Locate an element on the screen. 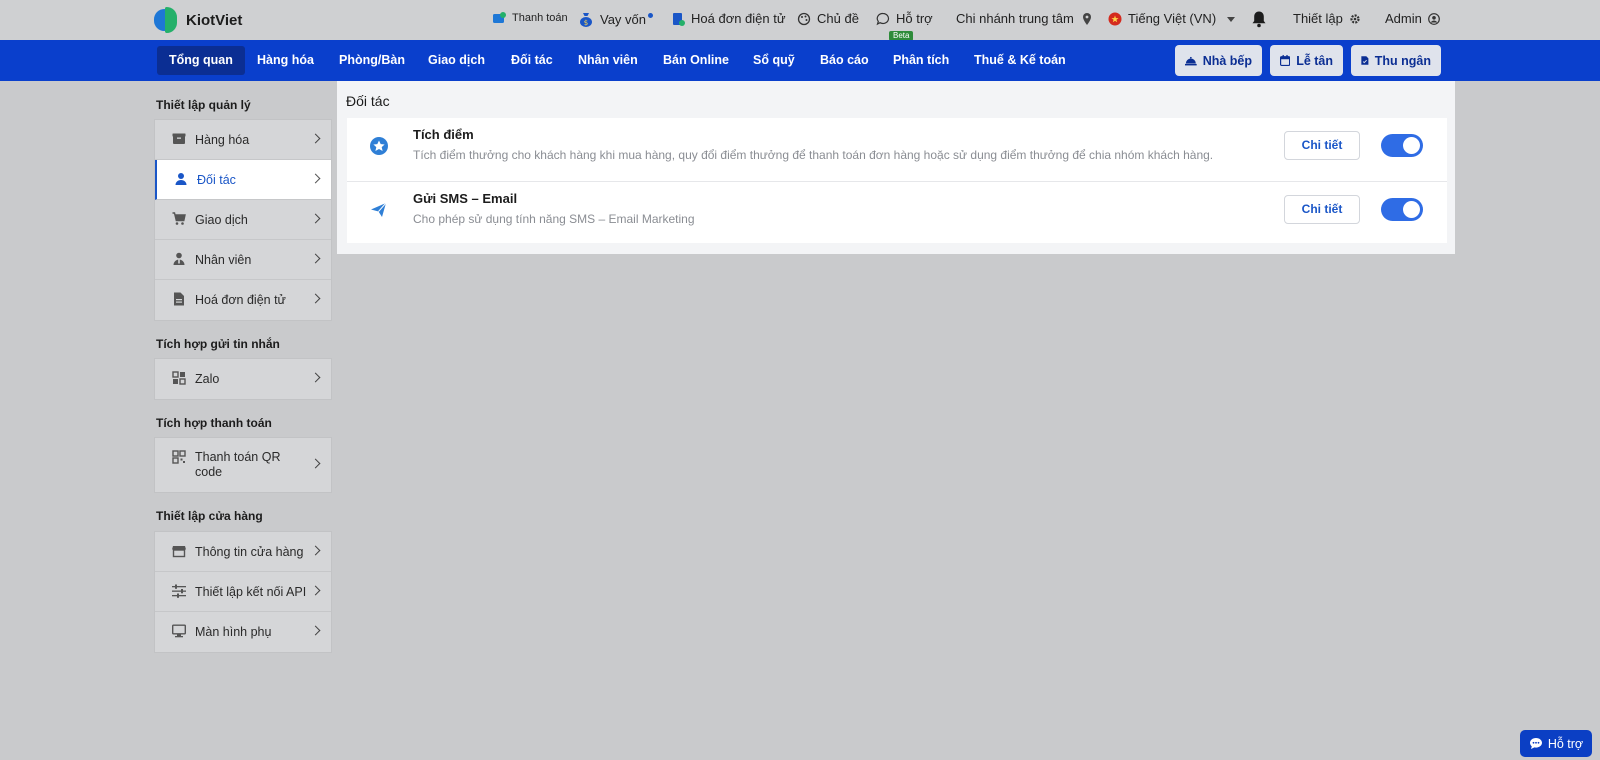 This screenshot has height=760, width=1600. loyalty-toggle is located at coordinates (1402, 145).